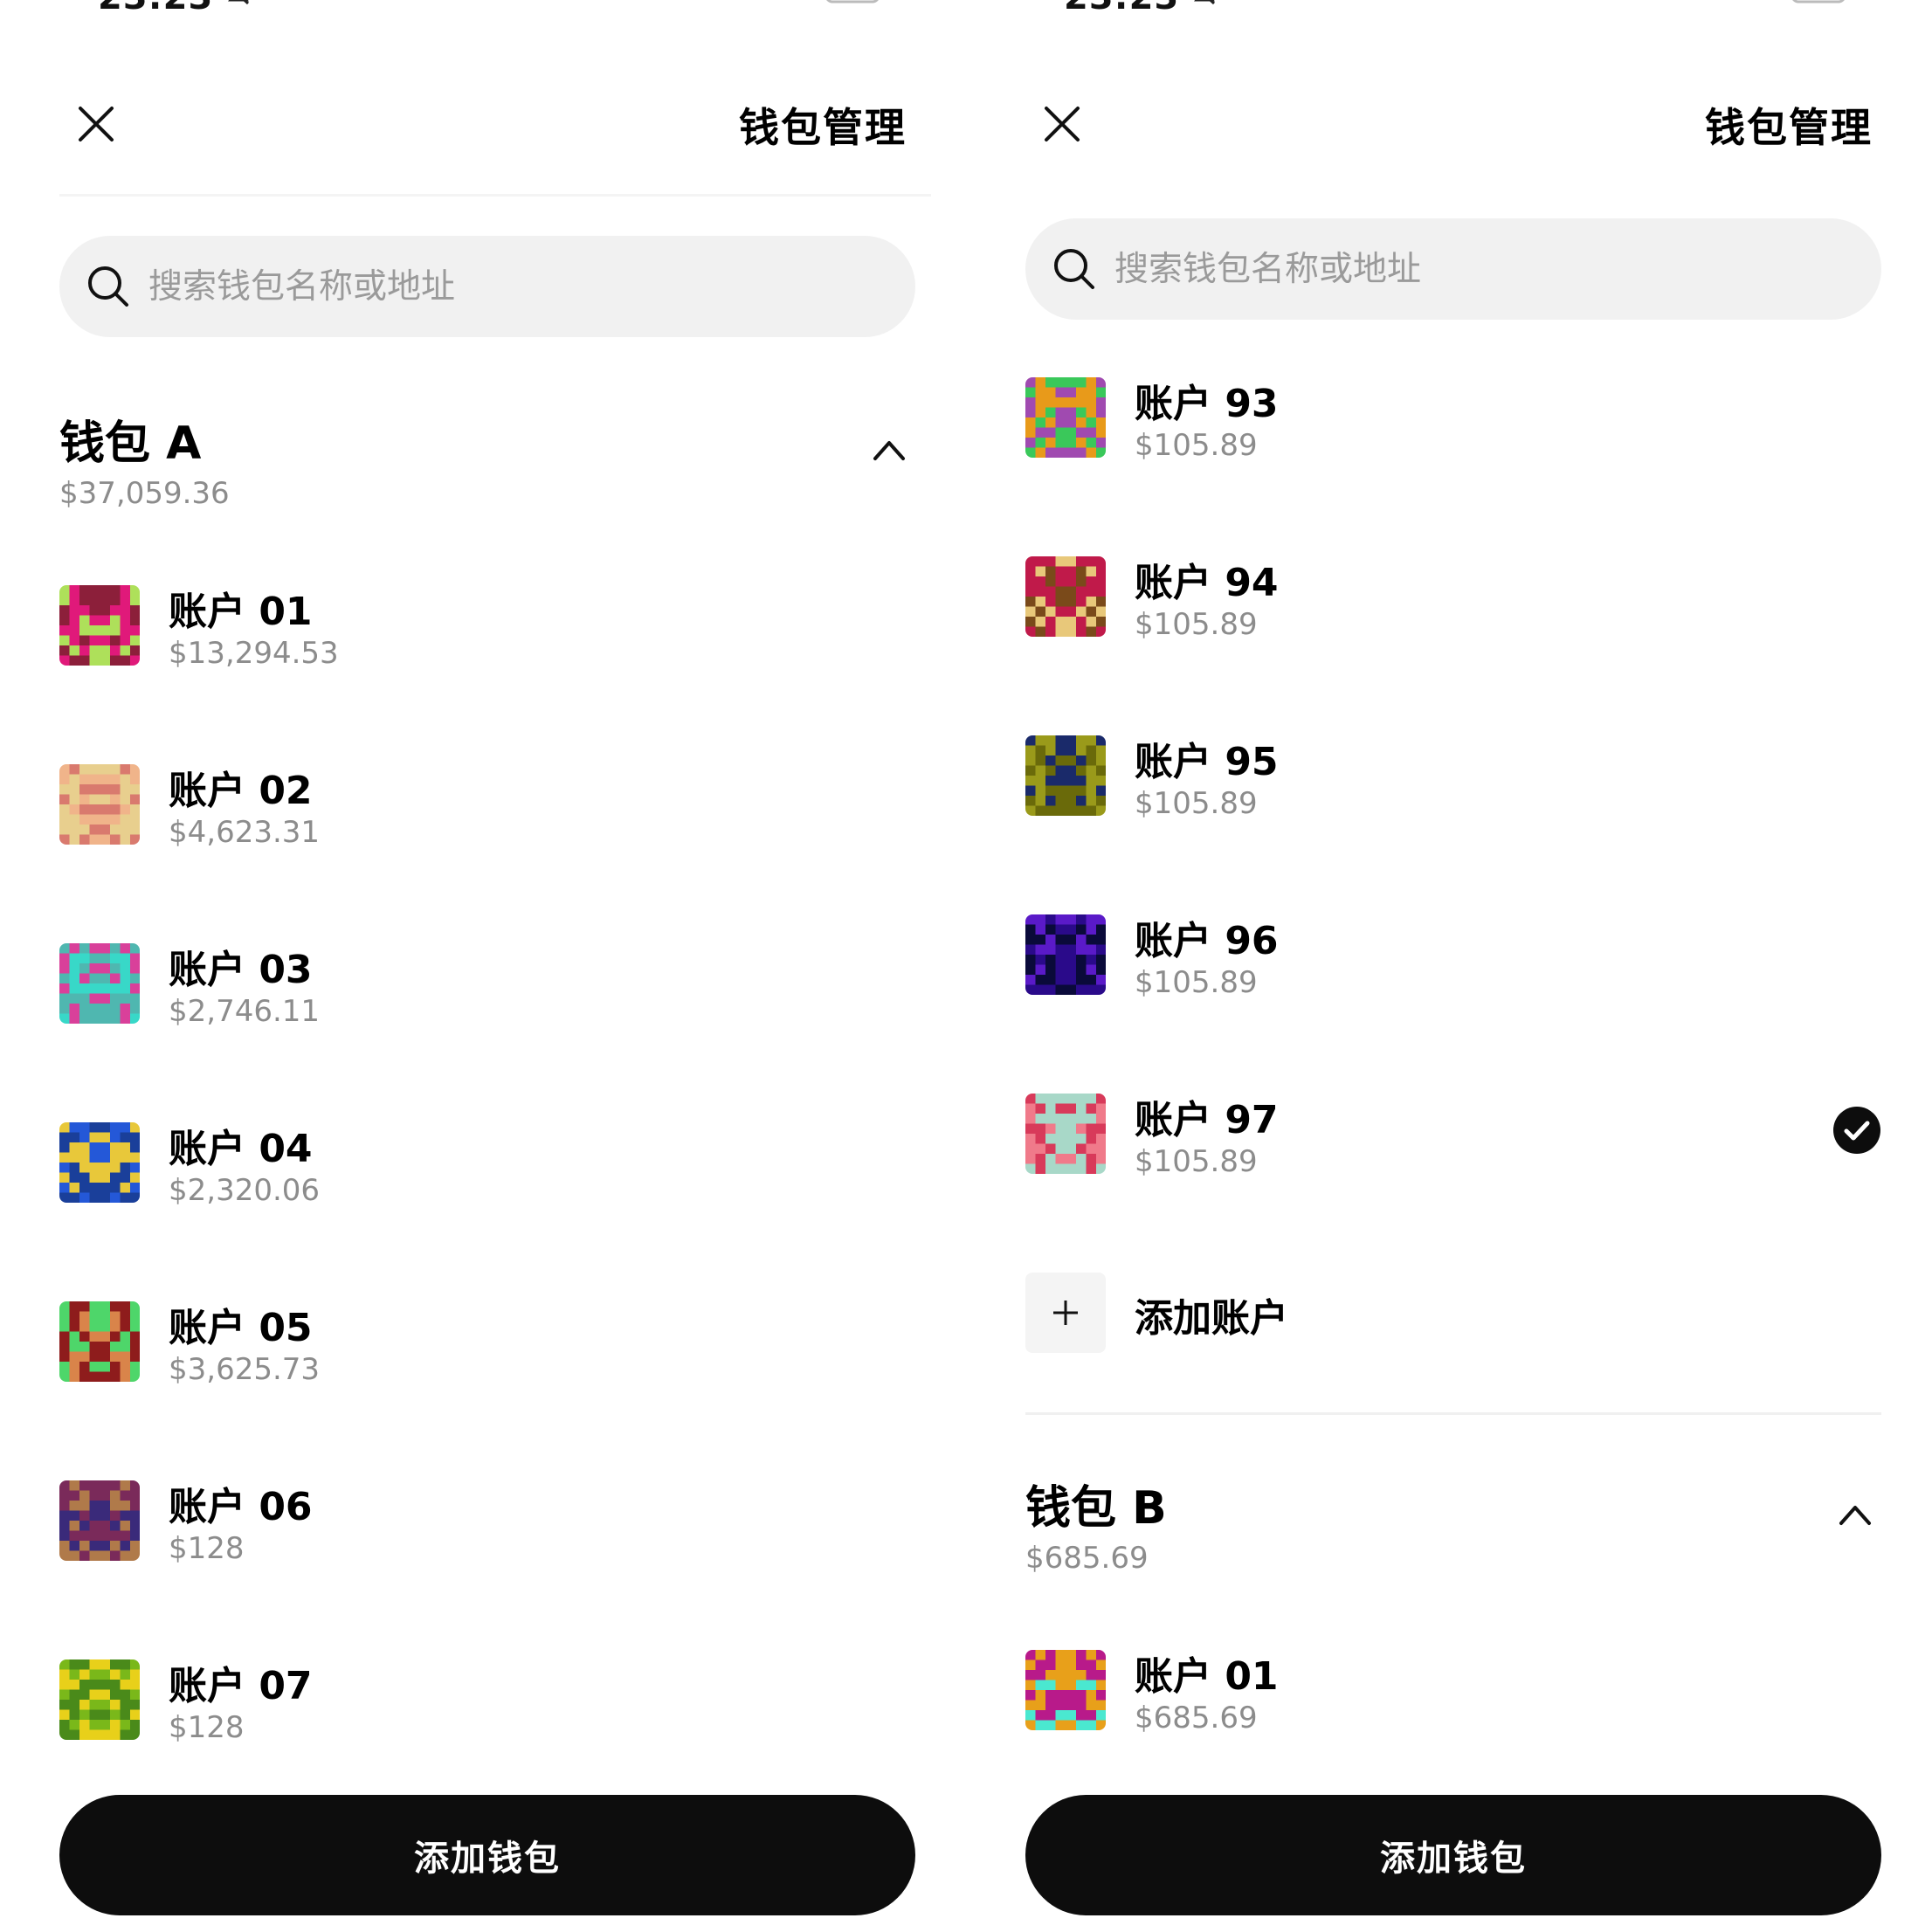 This screenshot has height=1932, width=1932. I want to click on wallet-header: 钱包 B $685.69, so click(1453, 1560).